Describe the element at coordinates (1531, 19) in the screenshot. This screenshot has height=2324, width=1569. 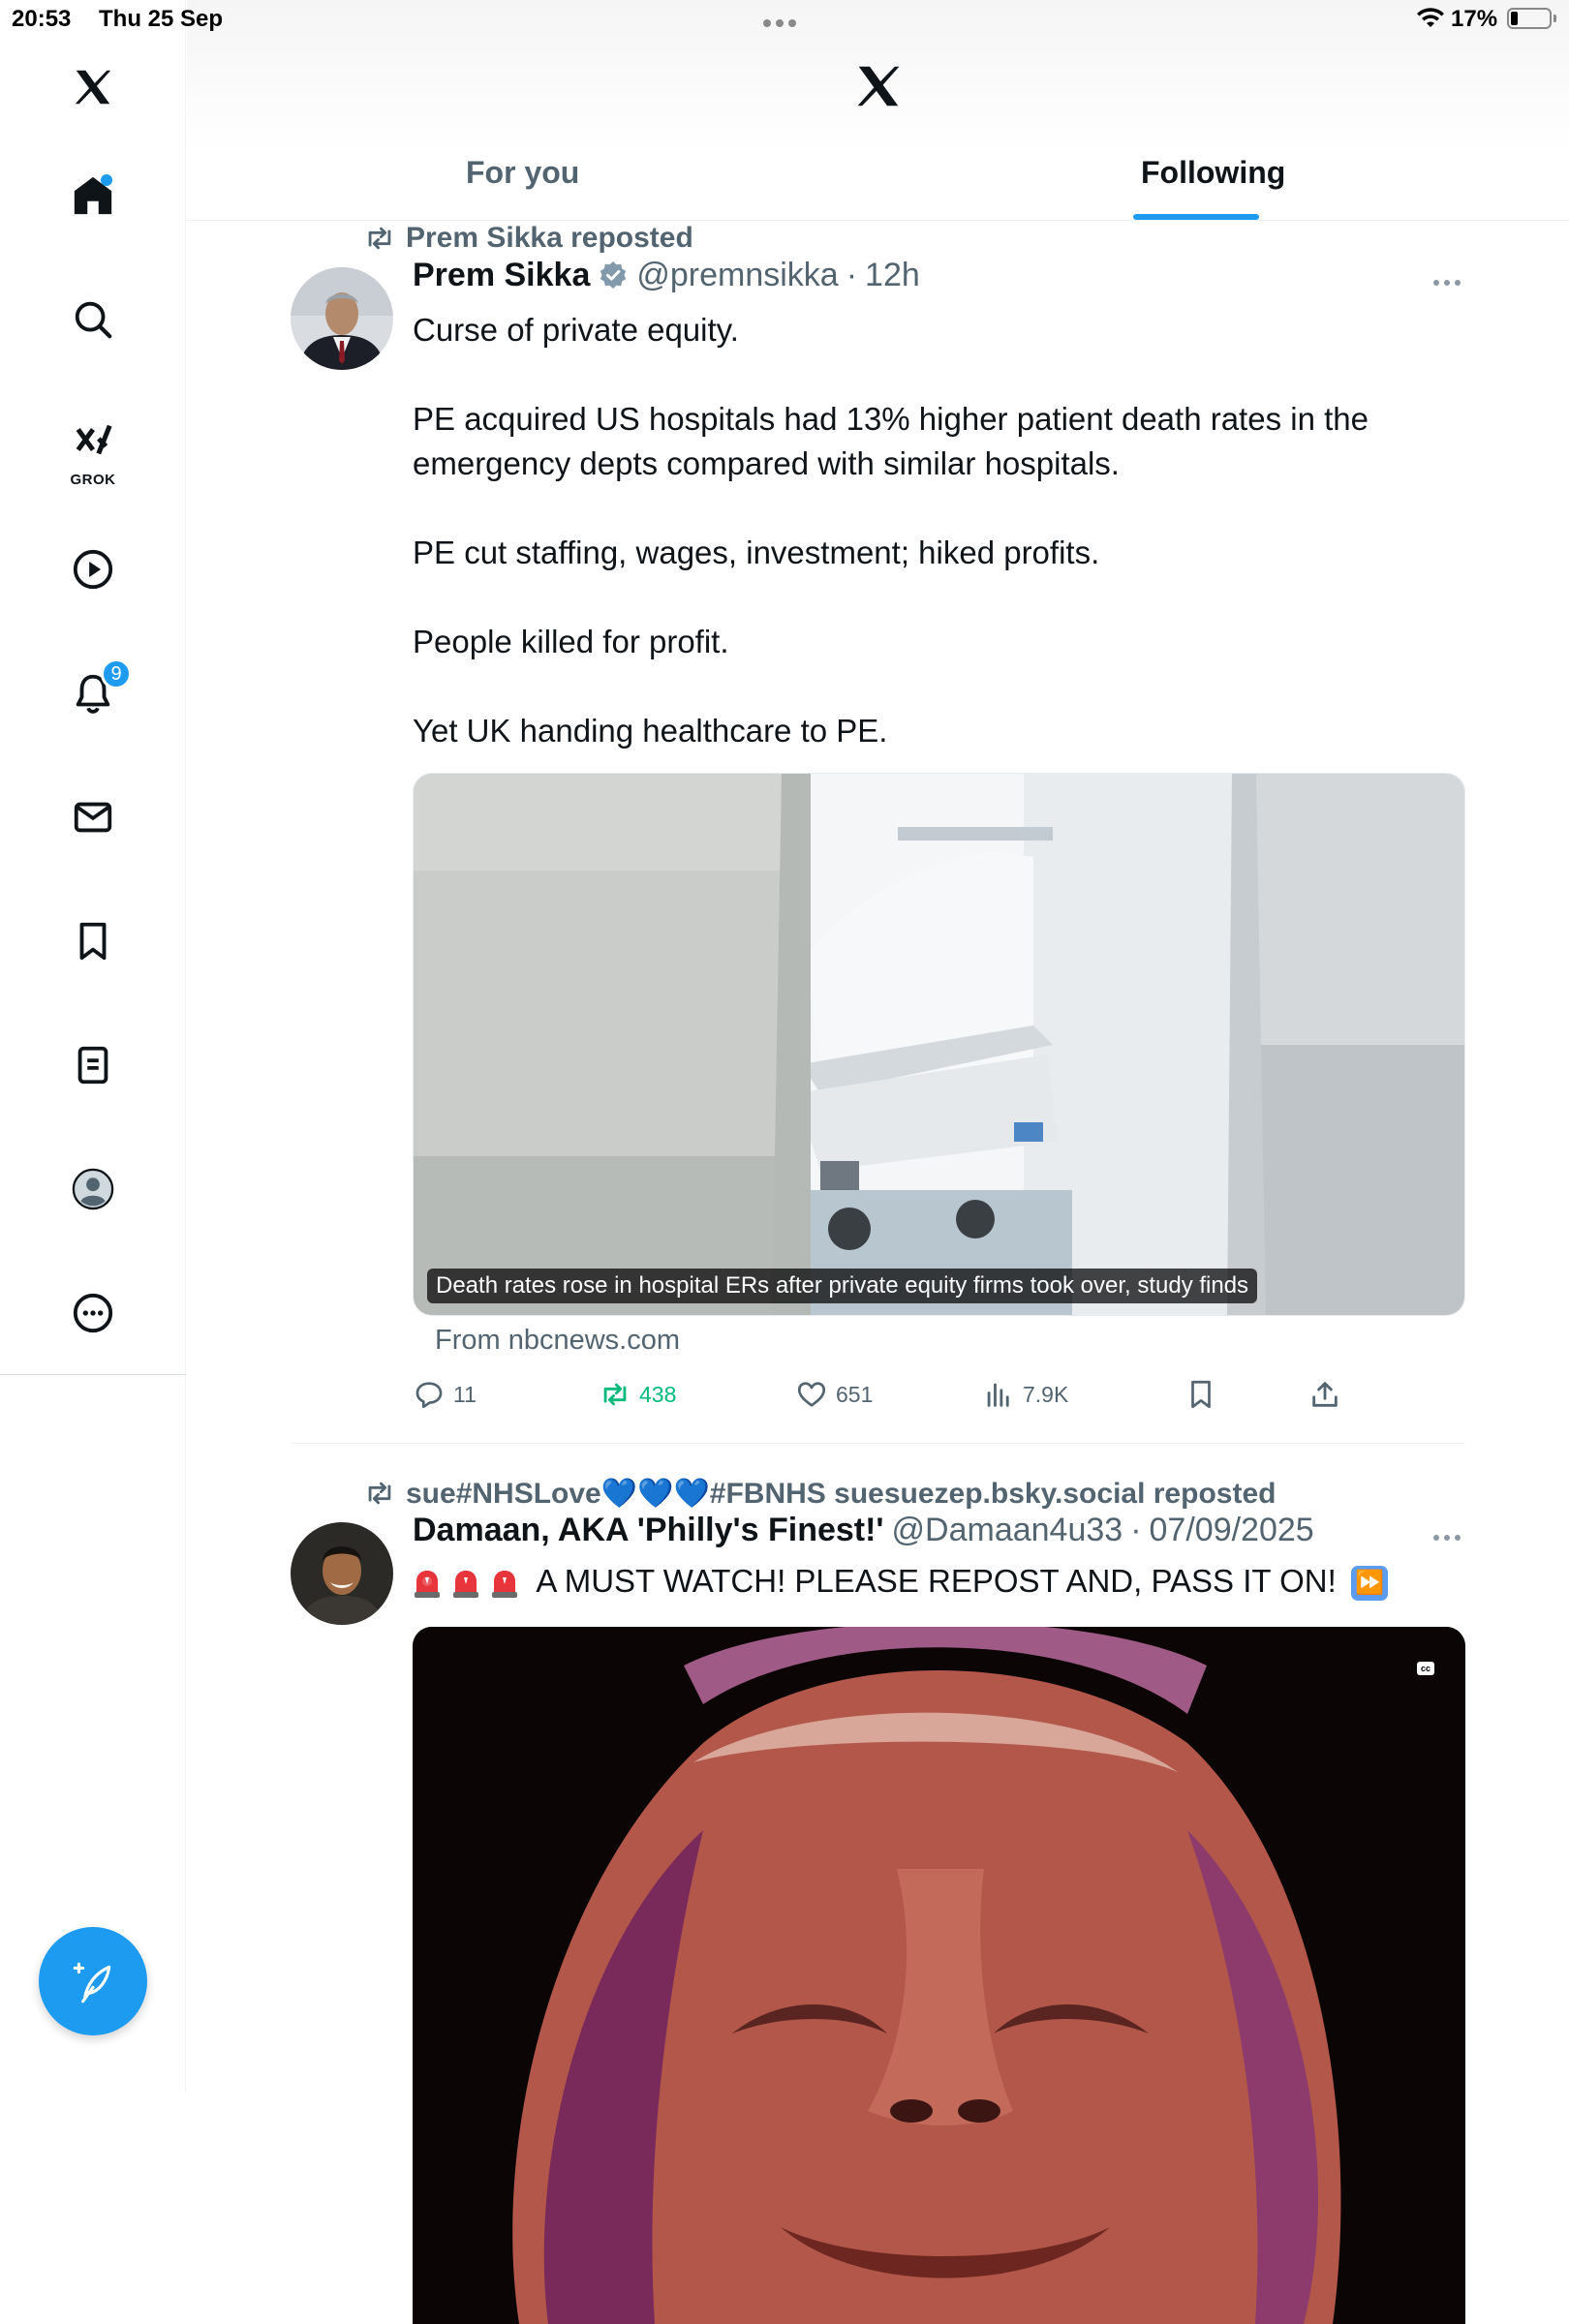
I see `battery-icon` at that location.